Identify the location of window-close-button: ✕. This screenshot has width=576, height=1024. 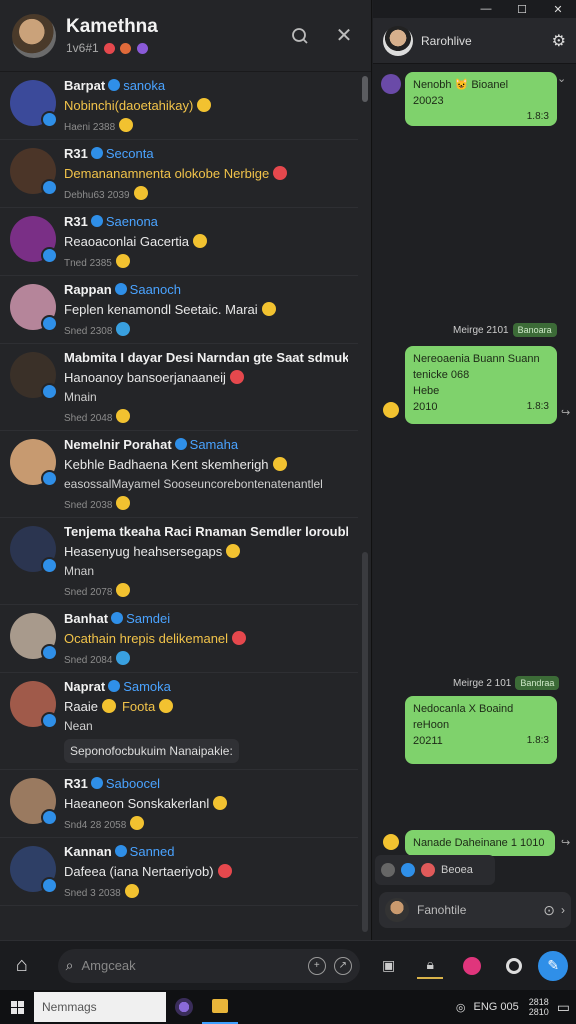
(558, 9).